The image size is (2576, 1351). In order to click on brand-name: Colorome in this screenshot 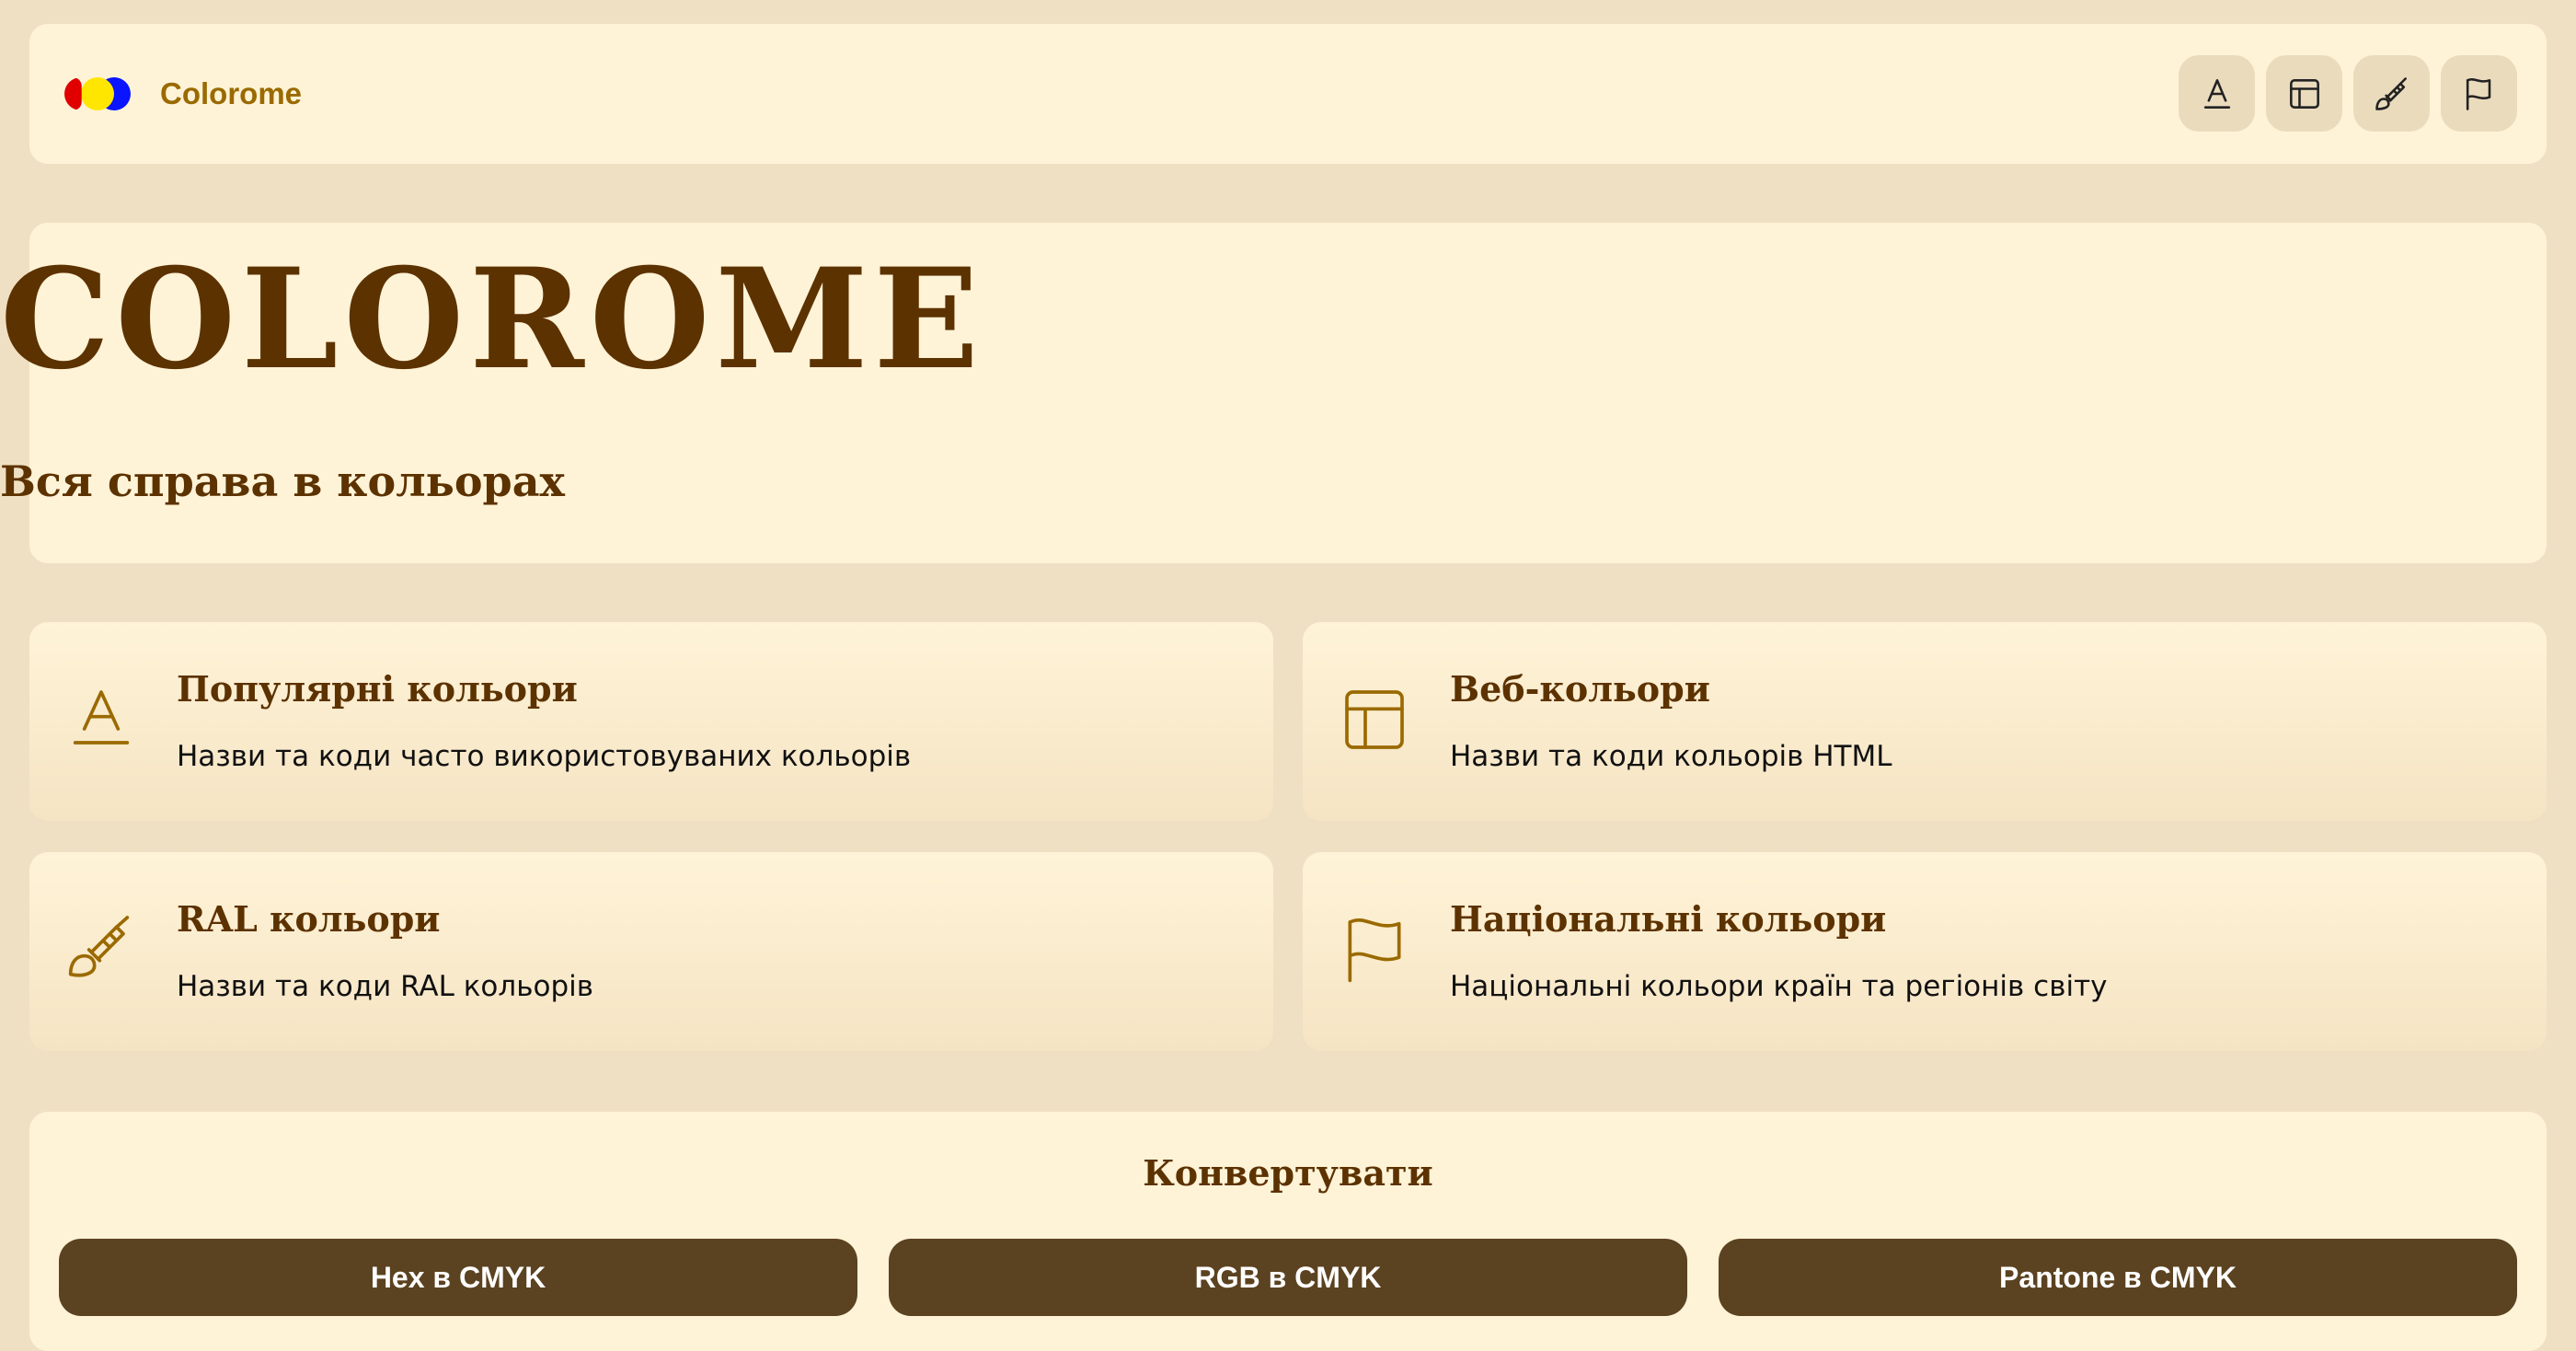, I will do `click(231, 93)`.